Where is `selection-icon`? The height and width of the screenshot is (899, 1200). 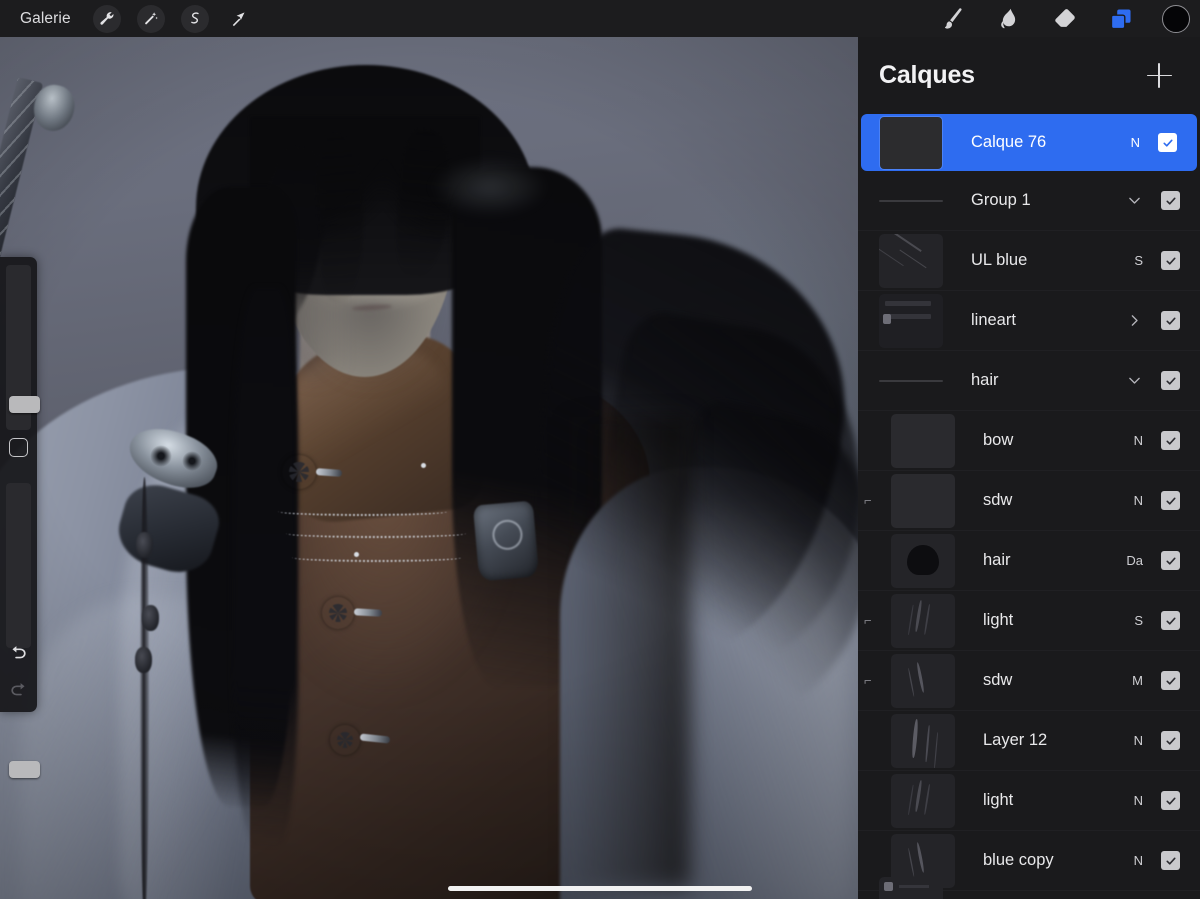 selection-icon is located at coordinates (194, 18).